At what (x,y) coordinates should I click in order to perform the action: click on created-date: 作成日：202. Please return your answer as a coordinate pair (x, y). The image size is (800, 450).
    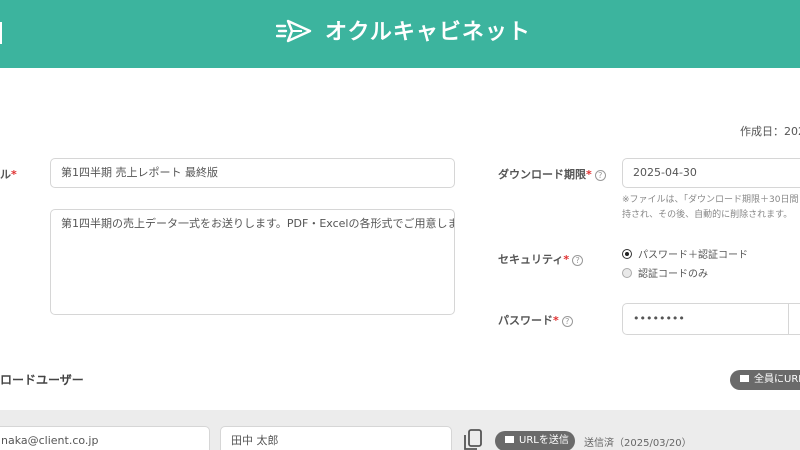
    Looking at the image, I should click on (770, 131).